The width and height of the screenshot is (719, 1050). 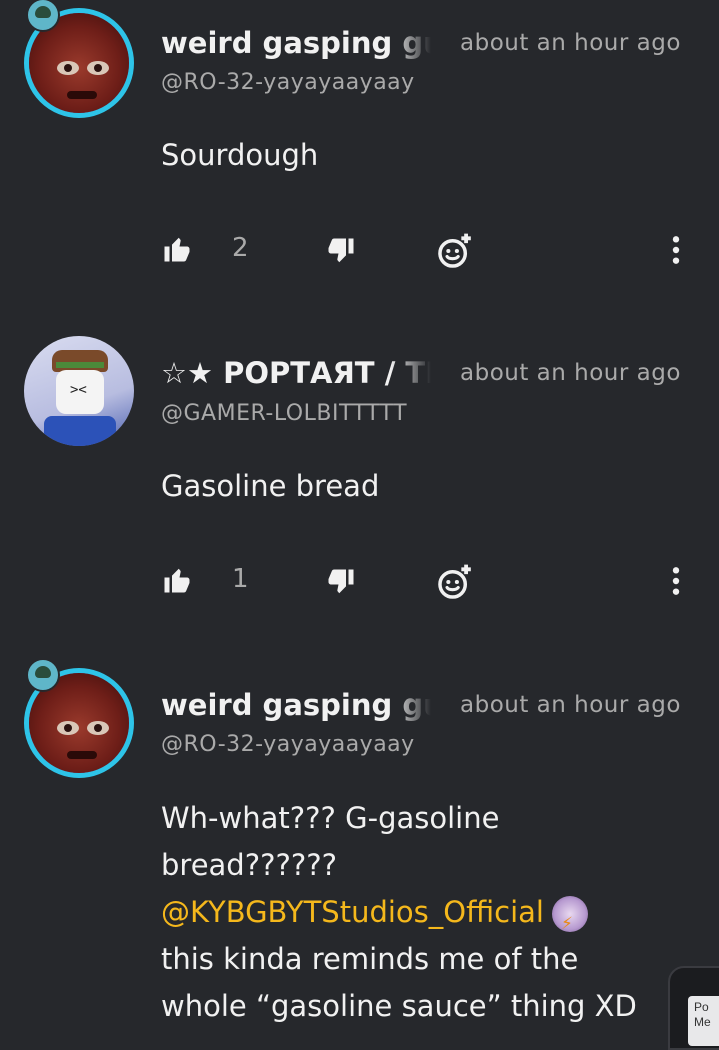 I want to click on mini-card-thumbnail: Po Me, so click(x=703, y=1021).